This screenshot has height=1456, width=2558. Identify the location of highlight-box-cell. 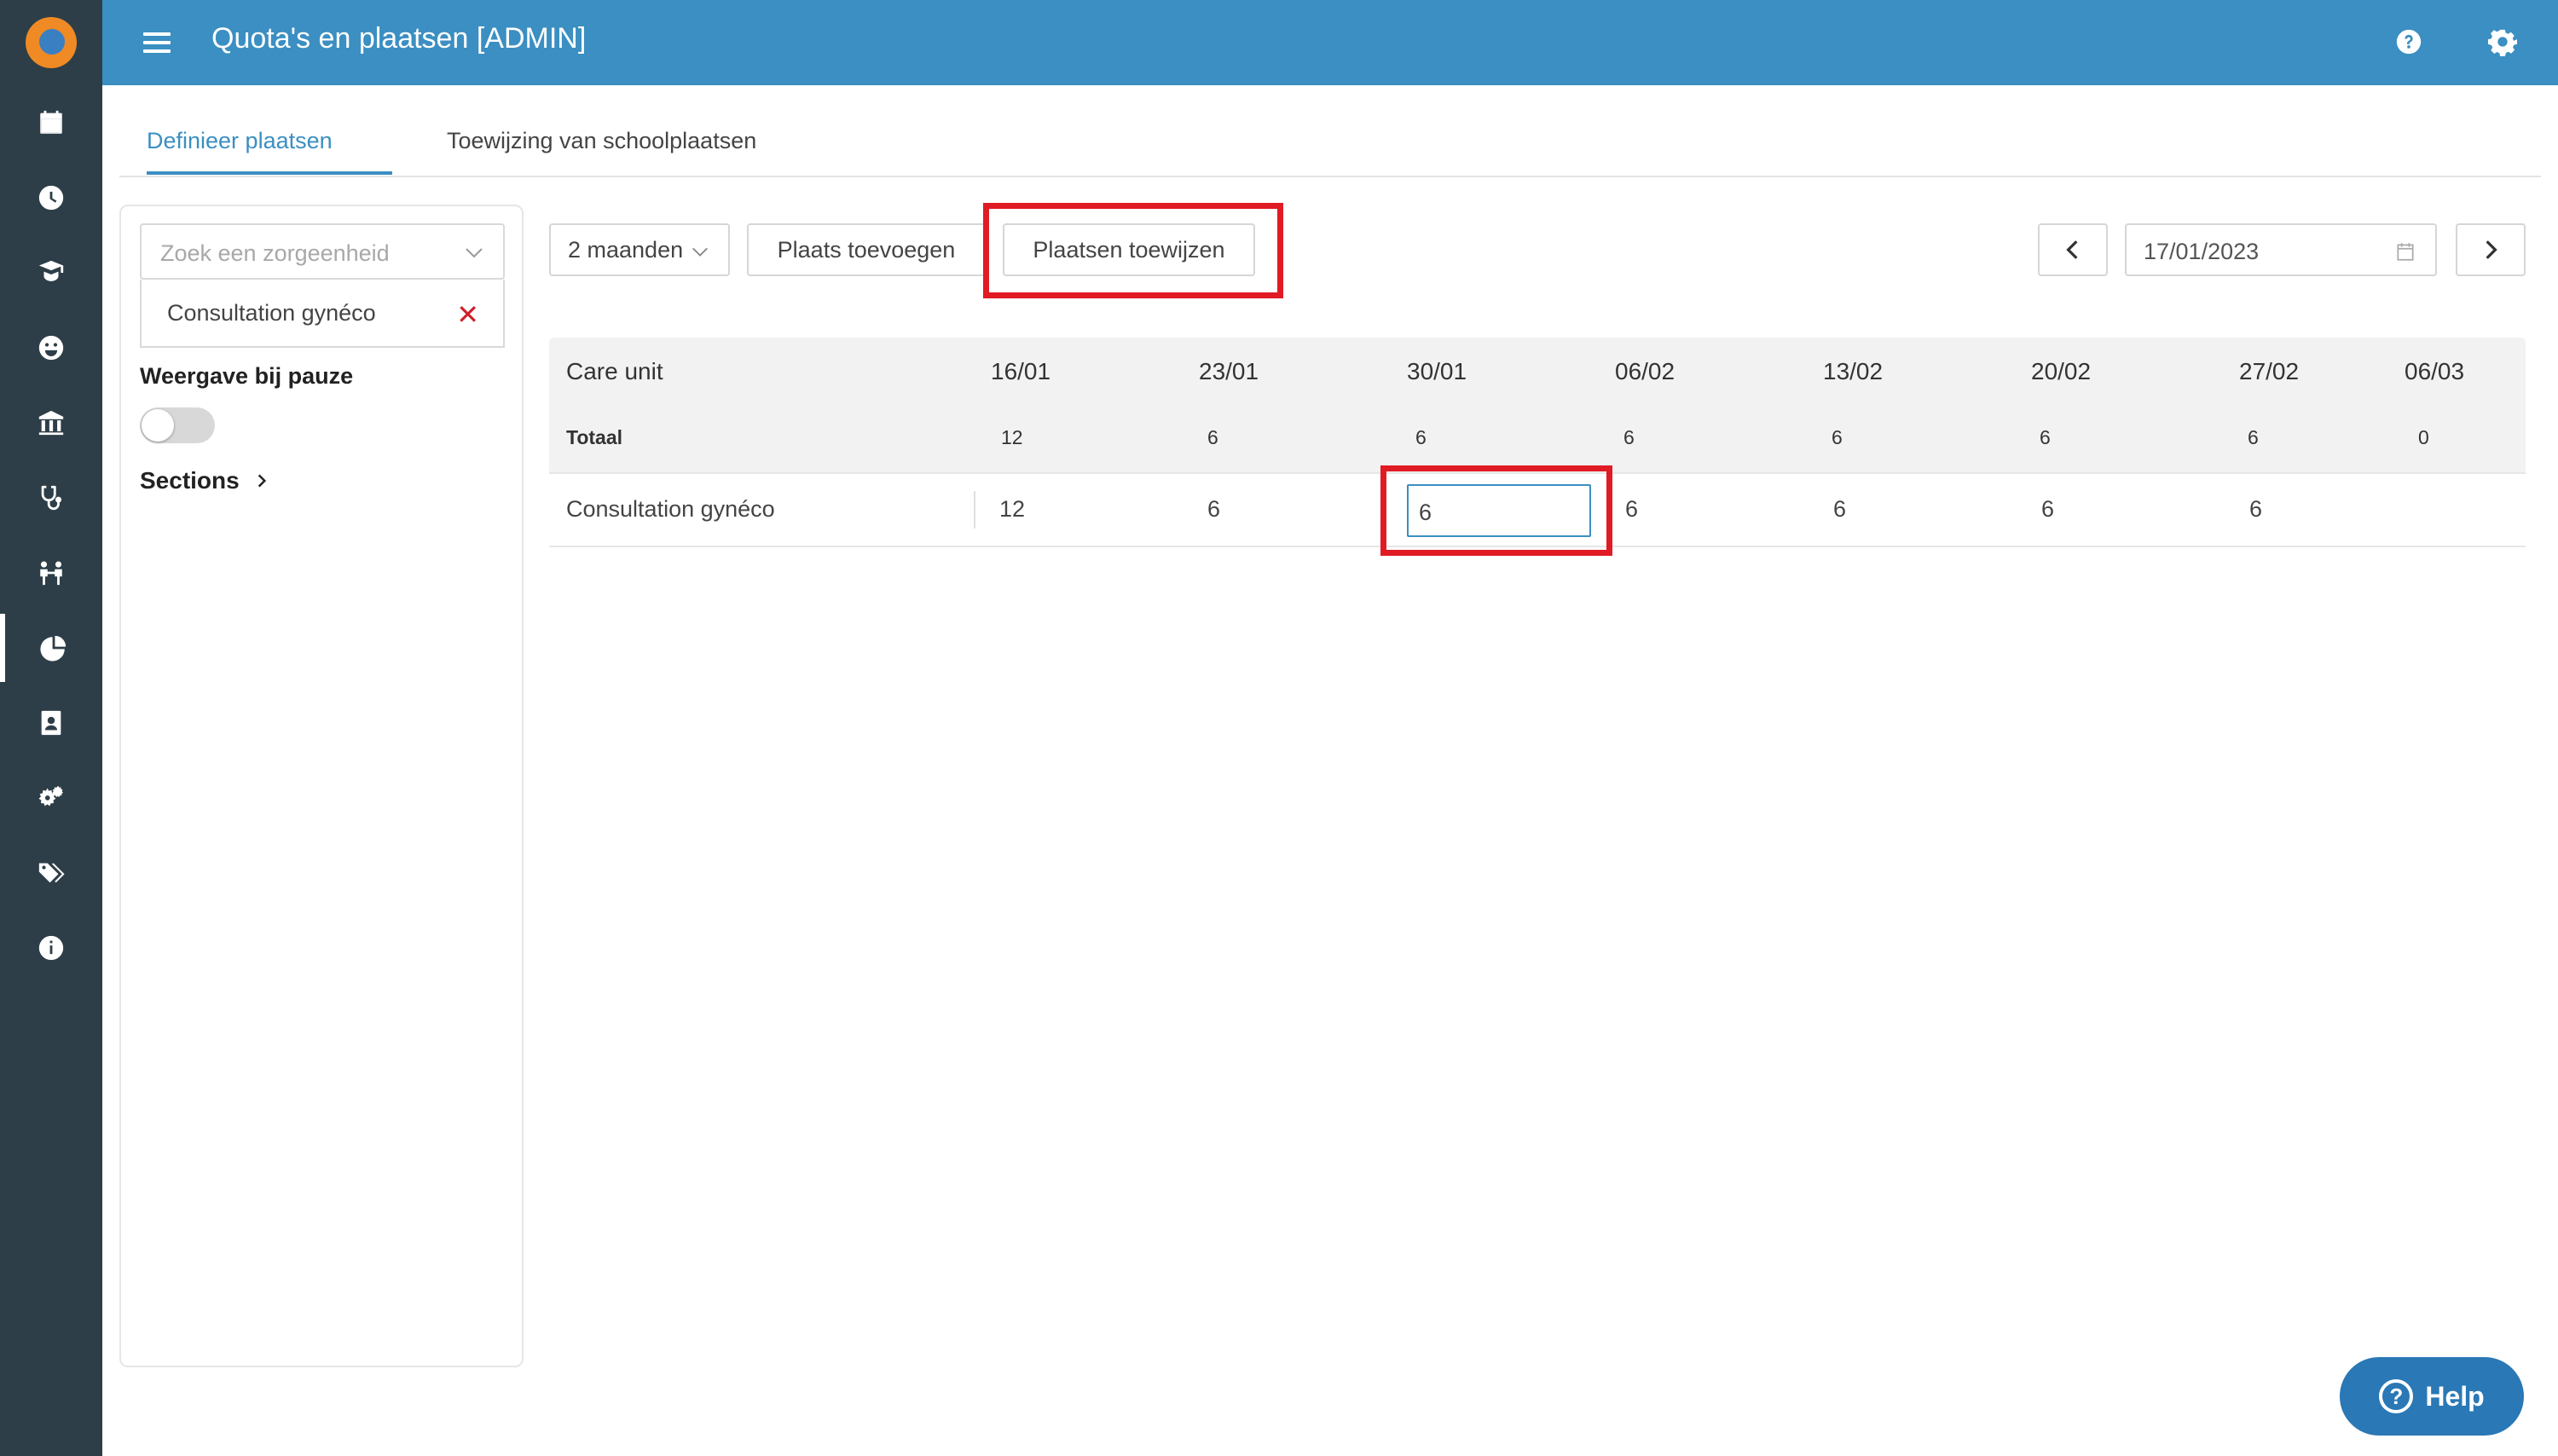
(1496, 510).